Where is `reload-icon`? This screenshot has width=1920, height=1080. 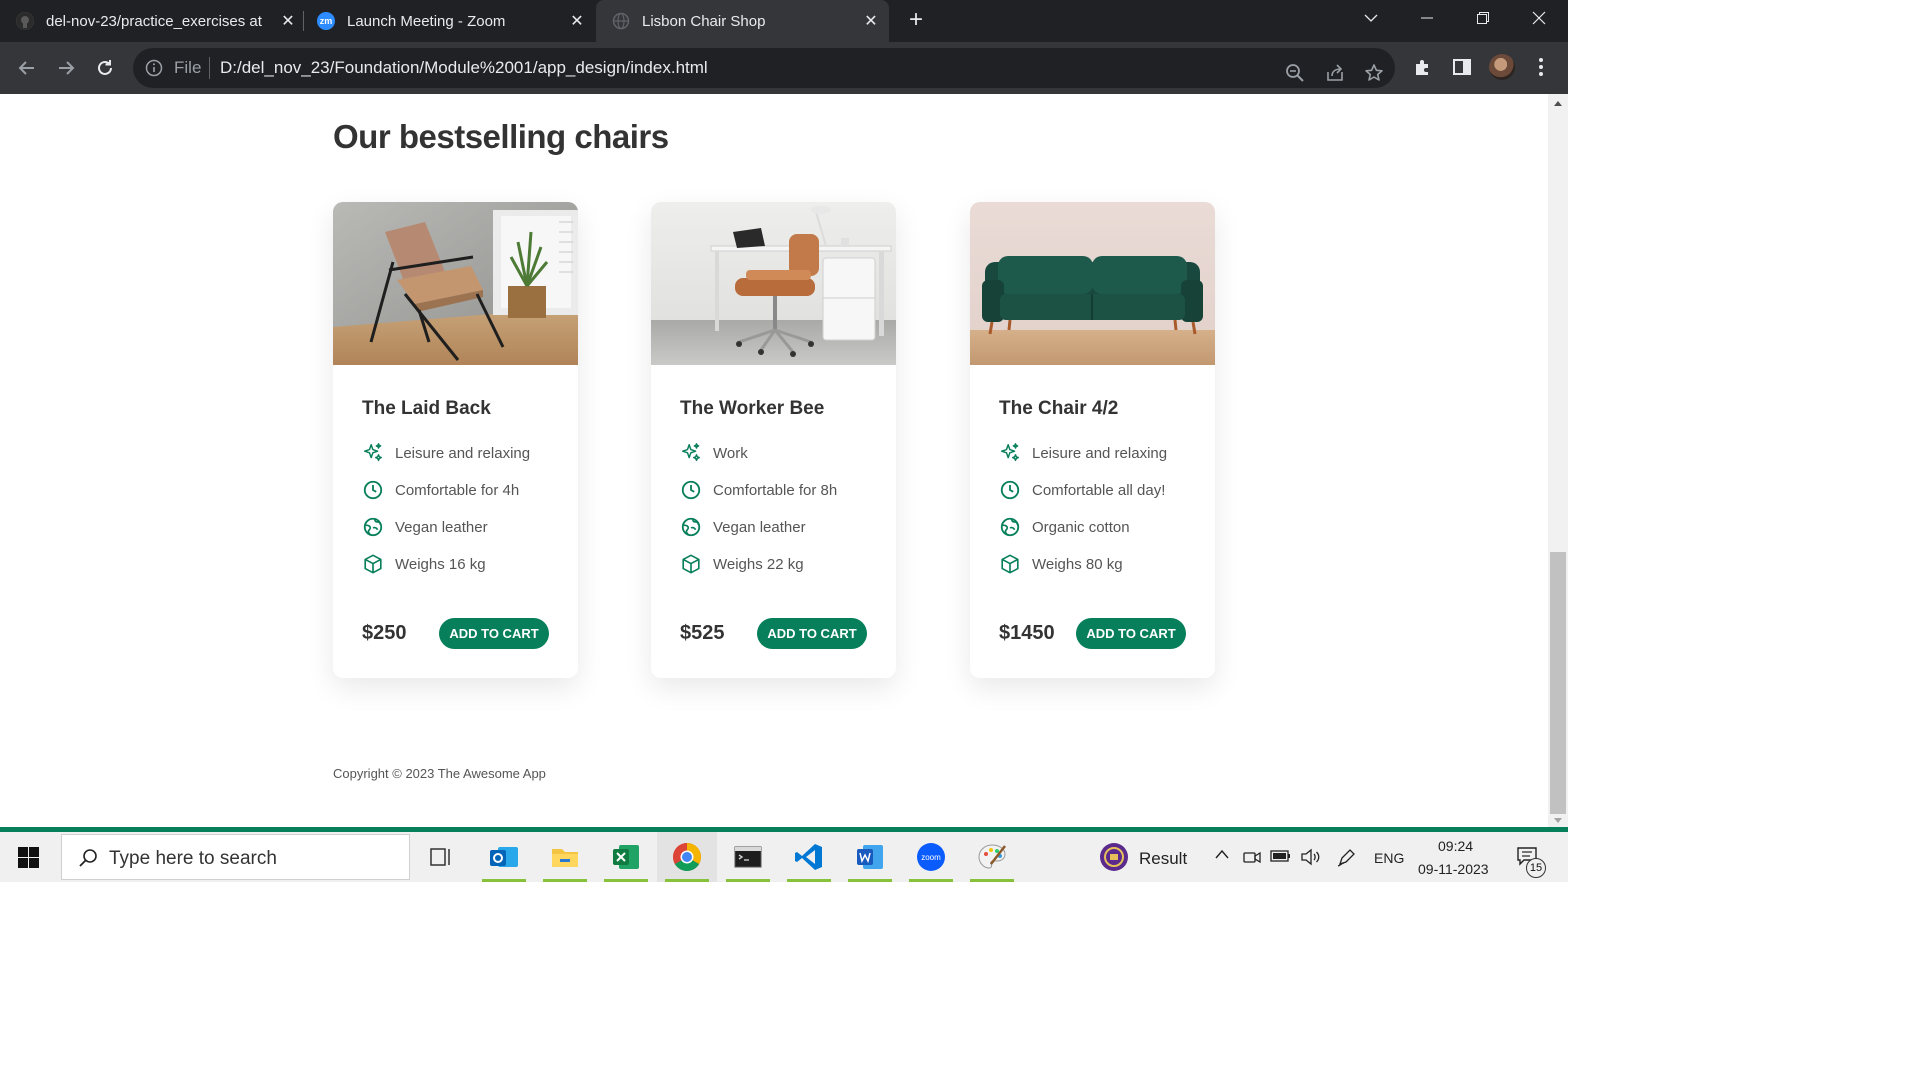 reload-icon is located at coordinates (105, 68).